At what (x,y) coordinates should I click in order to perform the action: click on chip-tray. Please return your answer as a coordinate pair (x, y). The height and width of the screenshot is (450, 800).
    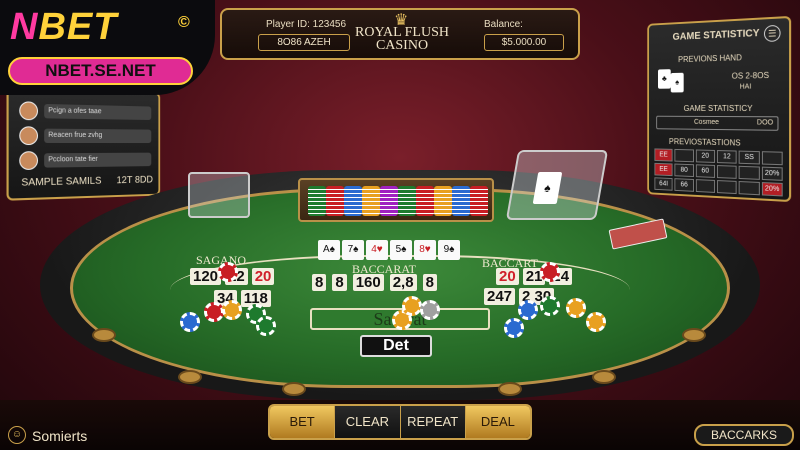
    Looking at the image, I should click on (396, 200).